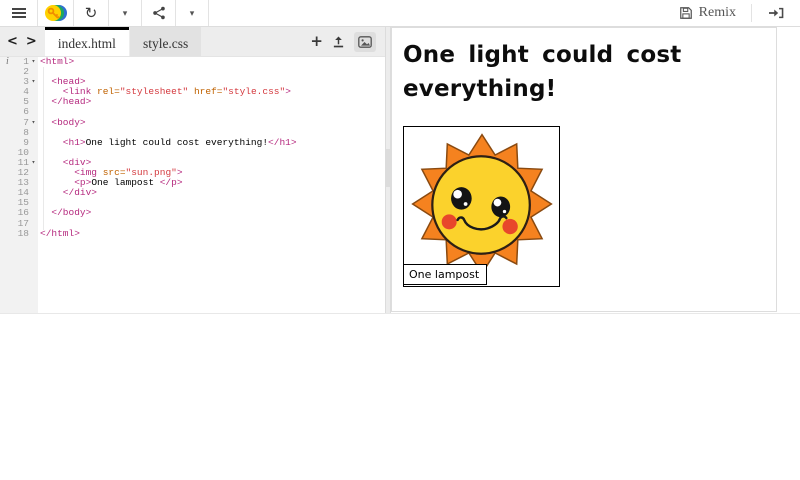 This screenshot has height=480, width=800. I want to click on hamburger-icon, so click(18, 13).